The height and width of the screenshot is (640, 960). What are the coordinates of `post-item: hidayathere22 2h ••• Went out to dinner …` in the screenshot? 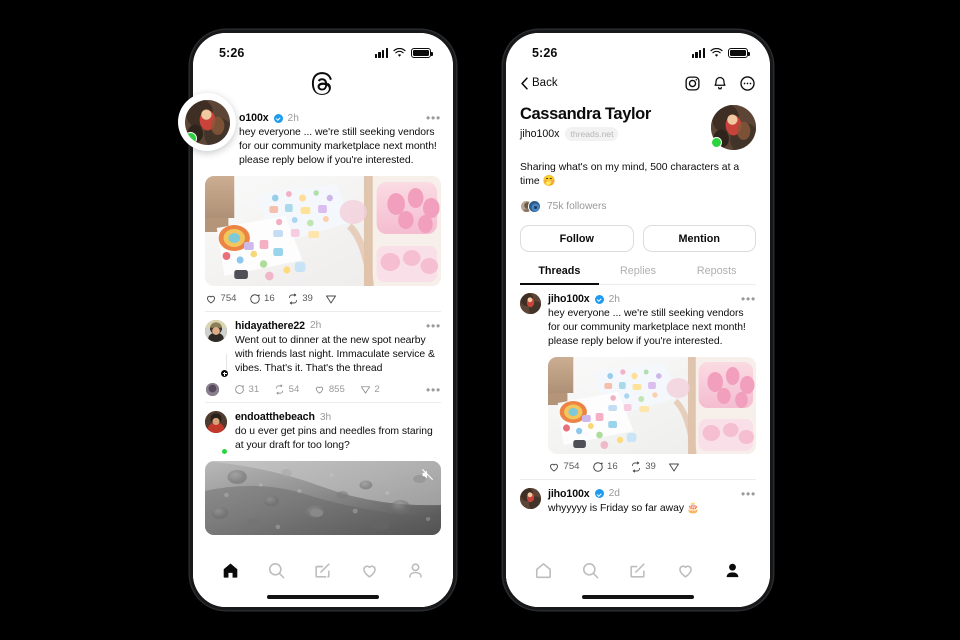 It's located at (323, 358).